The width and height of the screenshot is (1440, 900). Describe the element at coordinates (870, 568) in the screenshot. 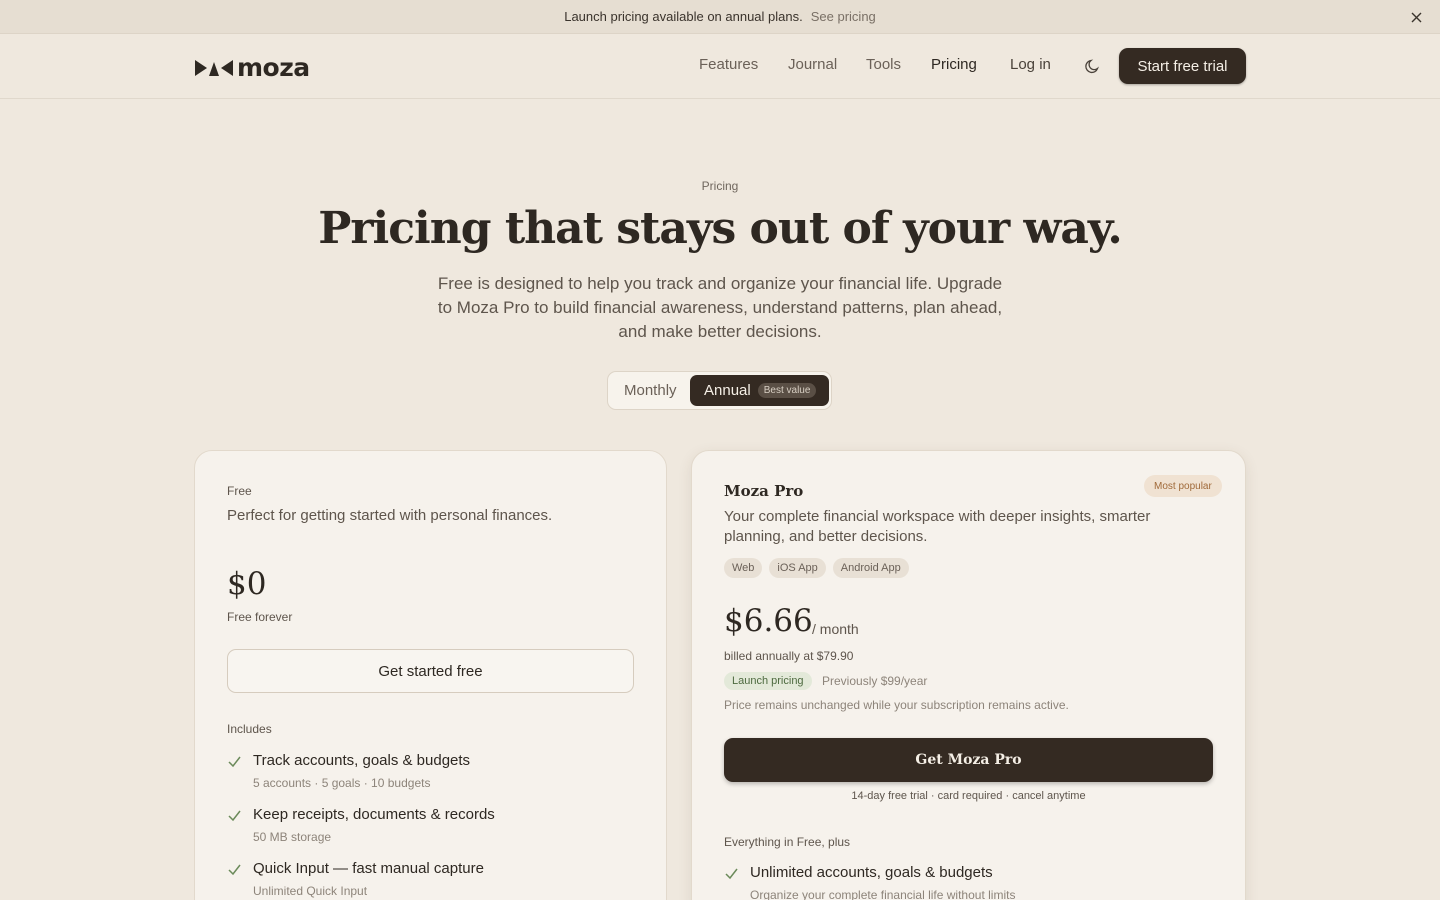

I see `platform-tag-android: Android App` at that location.